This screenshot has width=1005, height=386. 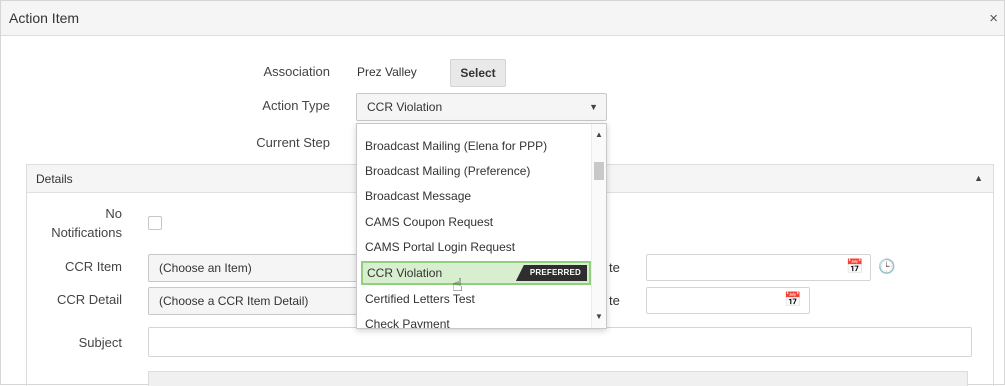 What do you see at coordinates (599, 316) in the screenshot?
I see `scroll-down-icon: ▼` at bounding box center [599, 316].